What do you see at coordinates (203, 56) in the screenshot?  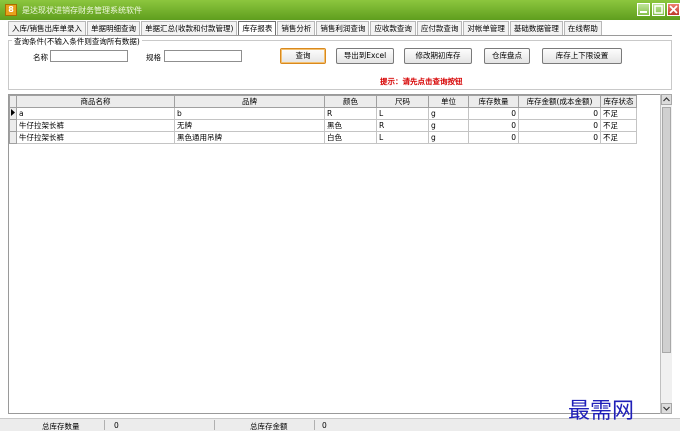 I see `spec-input` at bounding box center [203, 56].